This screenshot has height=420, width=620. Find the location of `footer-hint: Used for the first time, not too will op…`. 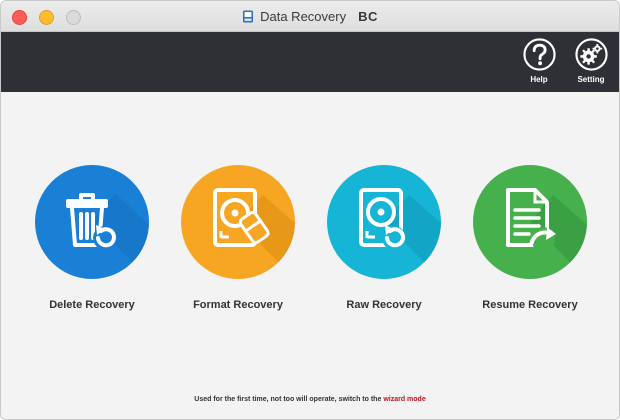

footer-hint: Used for the first time, not too will op… is located at coordinates (310, 399).